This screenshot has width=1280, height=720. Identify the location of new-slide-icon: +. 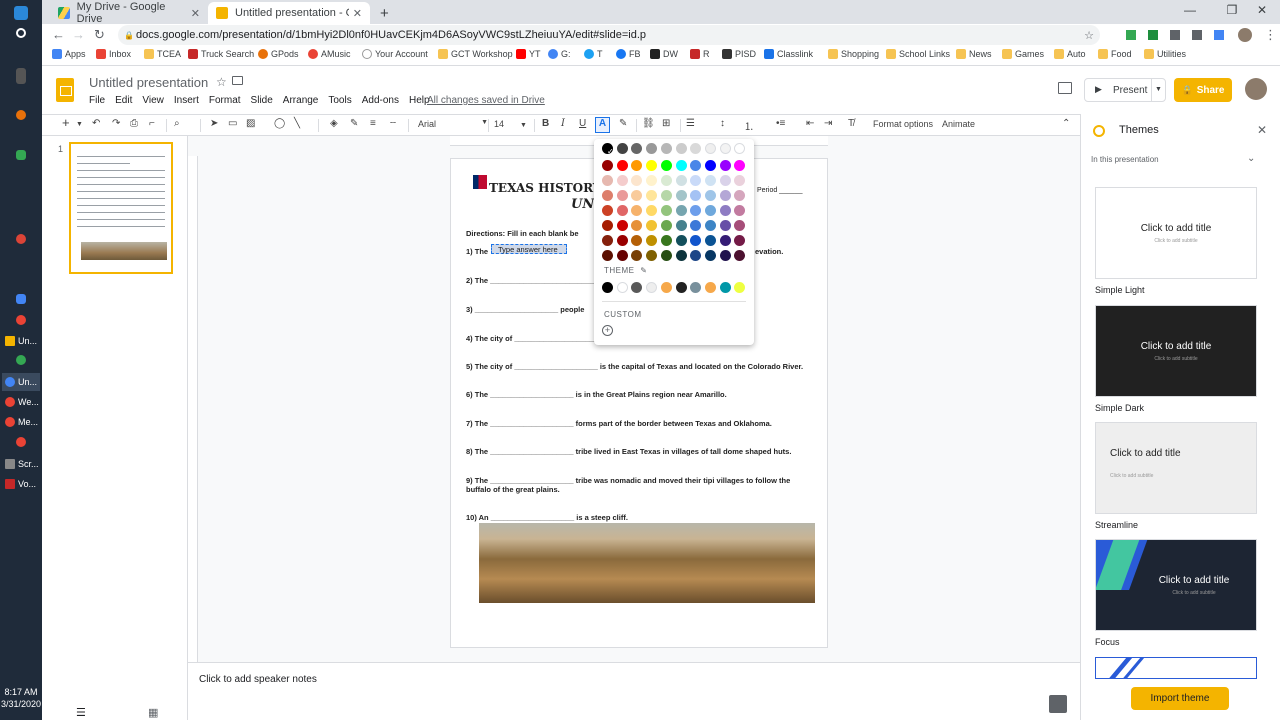
(66, 122).